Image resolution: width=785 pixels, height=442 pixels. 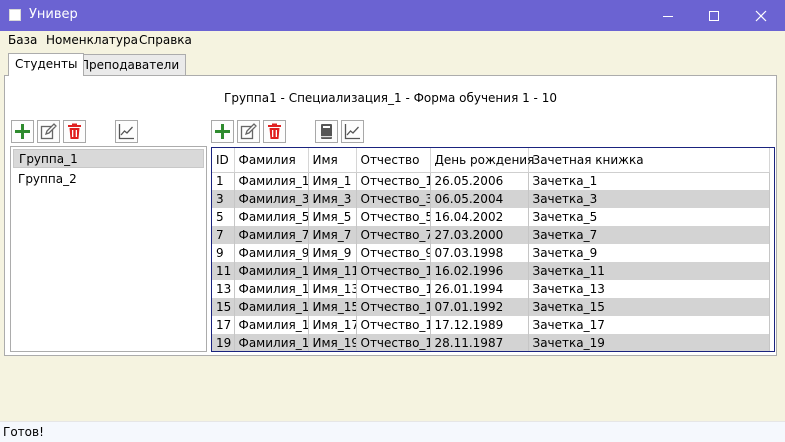 I want to click on tab-students: Студенты, so click(x=46, y=64).